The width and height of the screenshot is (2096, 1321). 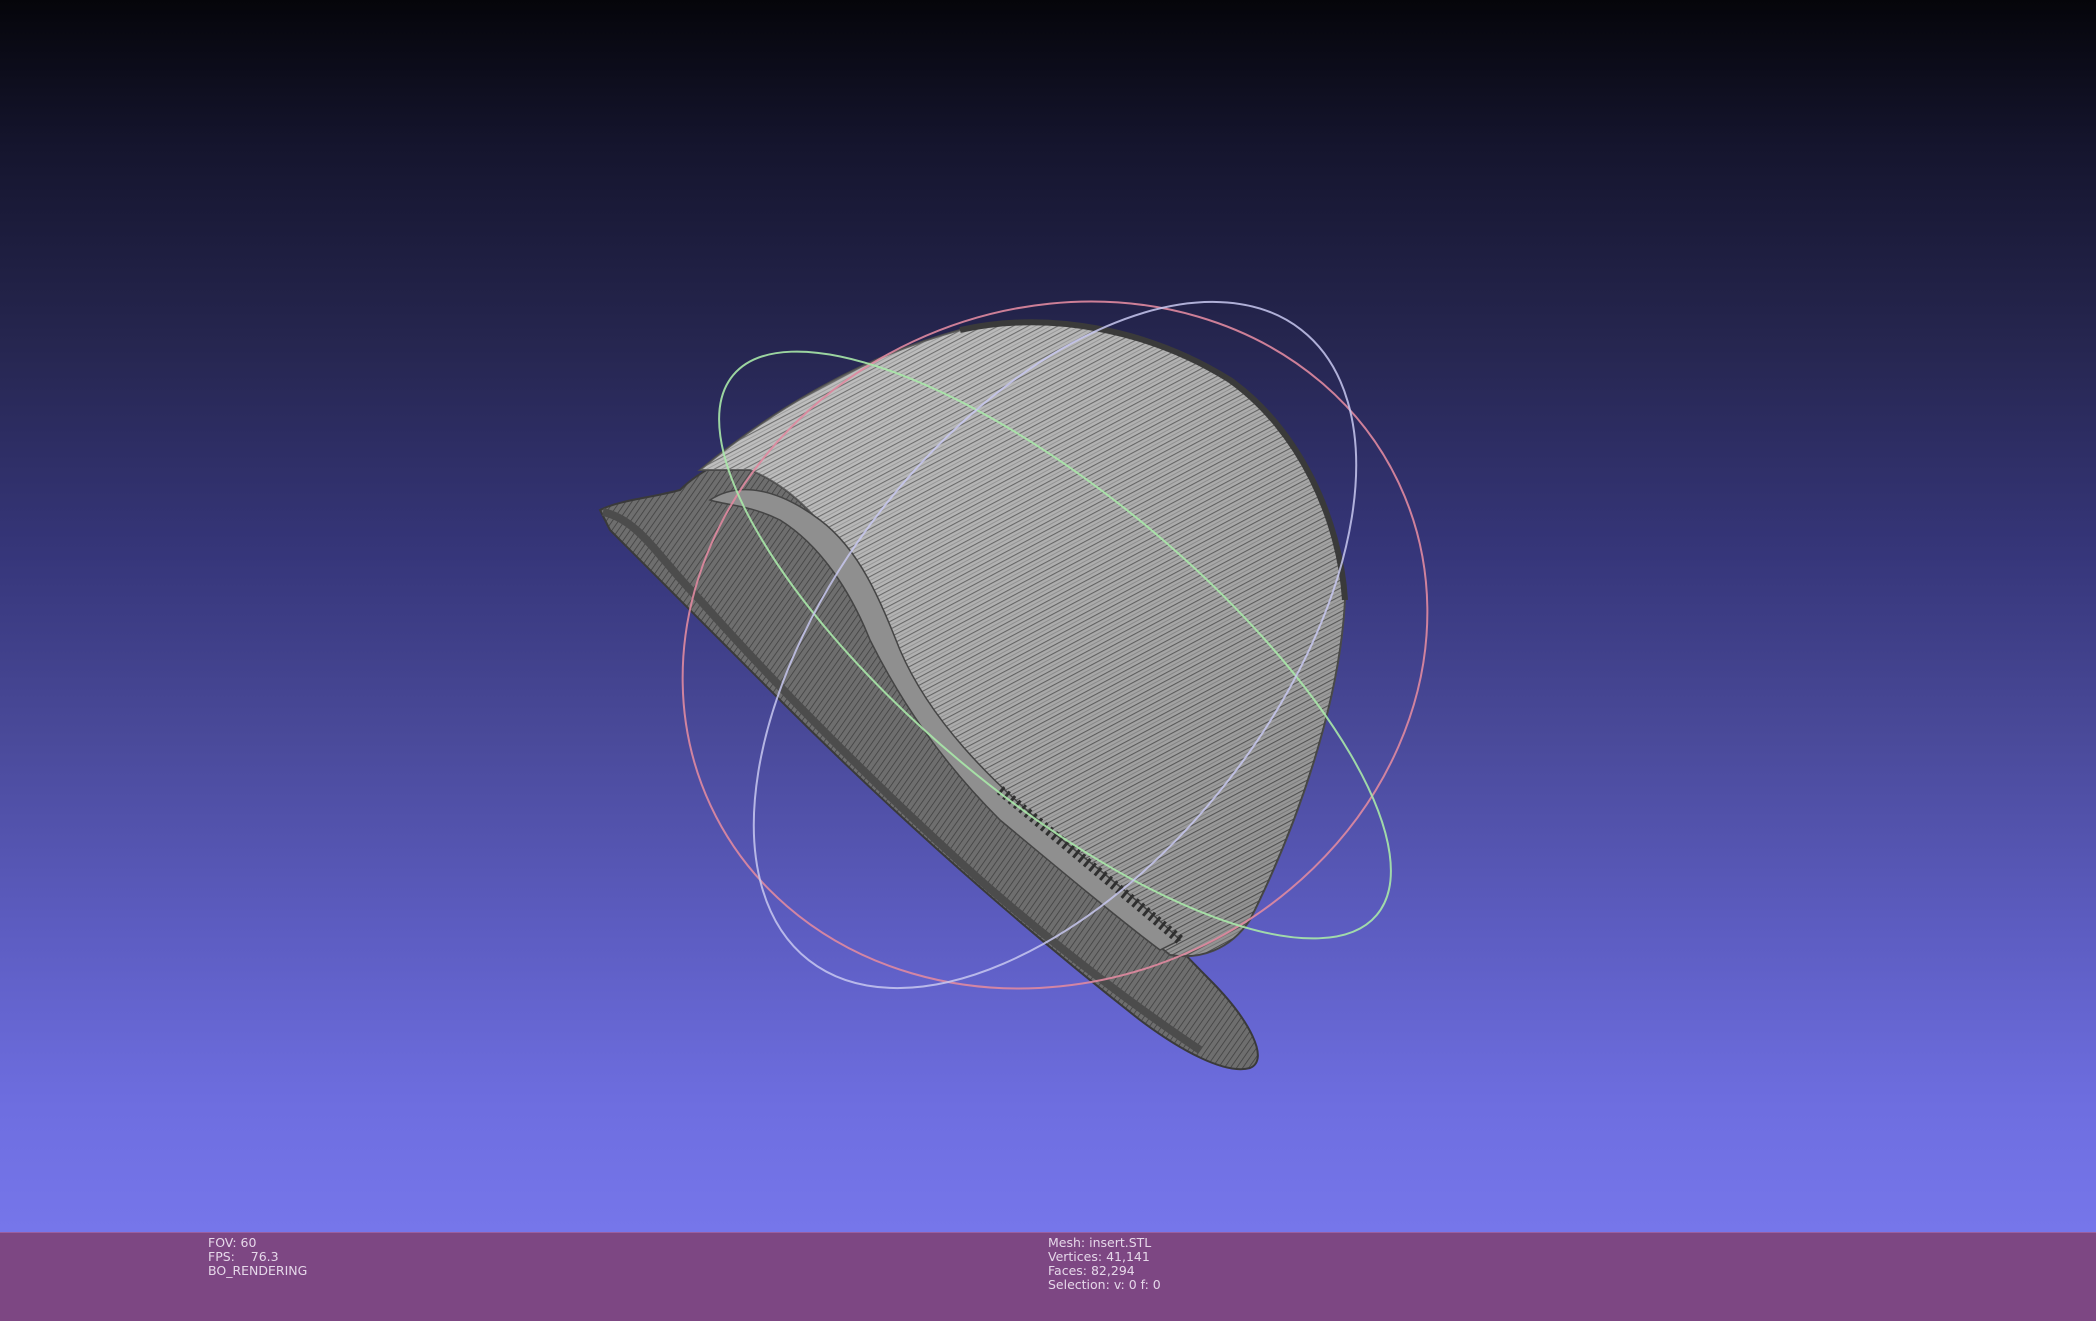 What do you see at coordinates (243, 1256) in the screenshot?
I see `fps-readout: FPS: 76.3` at bounding box center [243, 1256].